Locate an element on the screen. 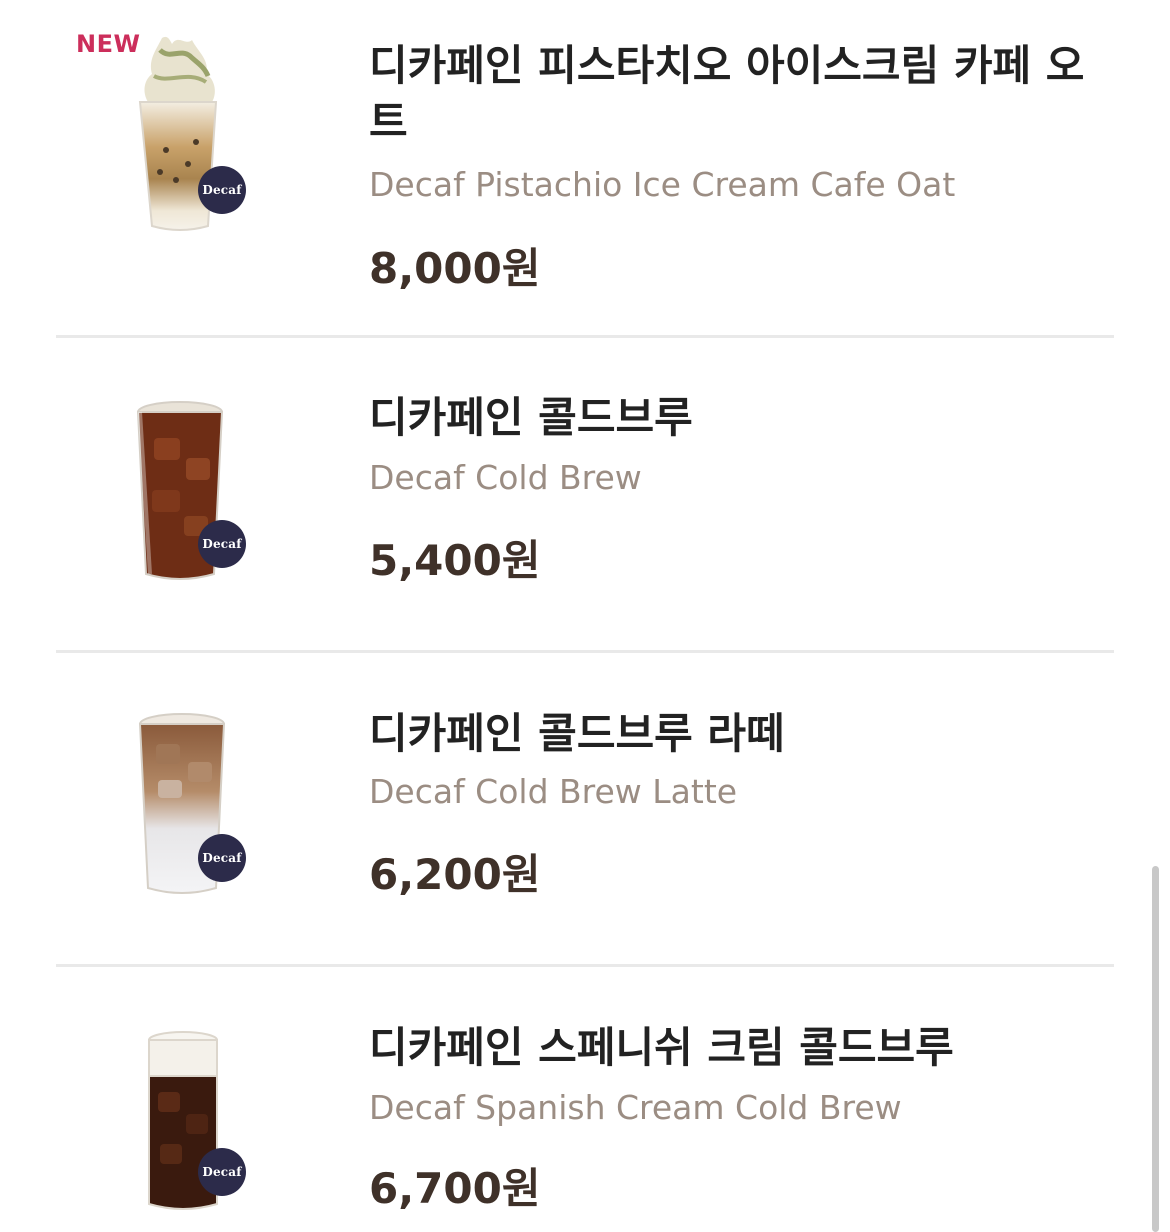  menu-item-price: 6,700원 is located at coordinates (455, 1188).